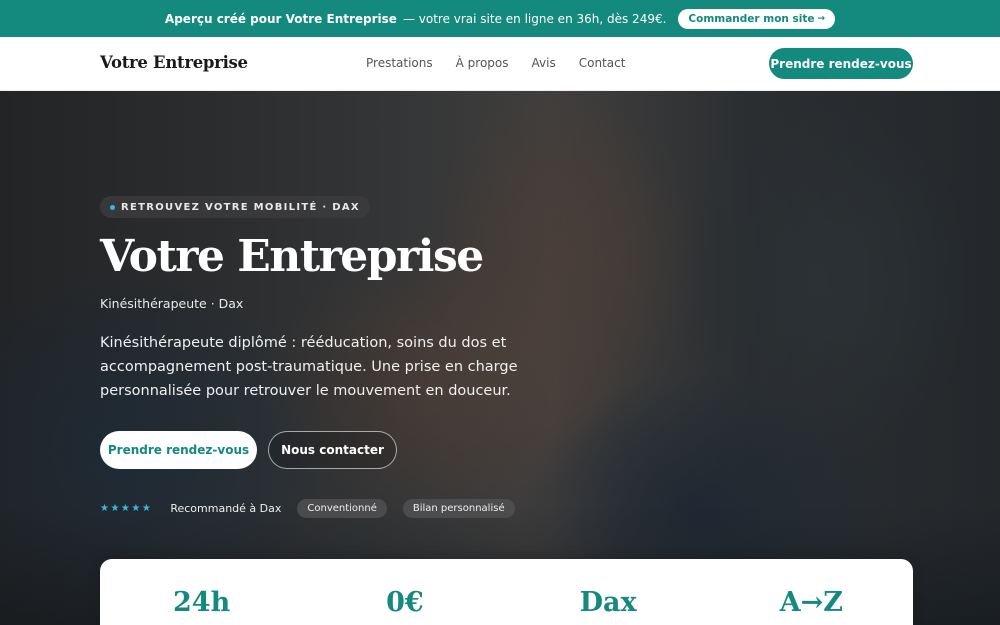  What do you see at coordinates (506, 592) in the screenshot?
I see `stats-card: 24h 0€ Dax A→Z` at bounding box center [506, 592].